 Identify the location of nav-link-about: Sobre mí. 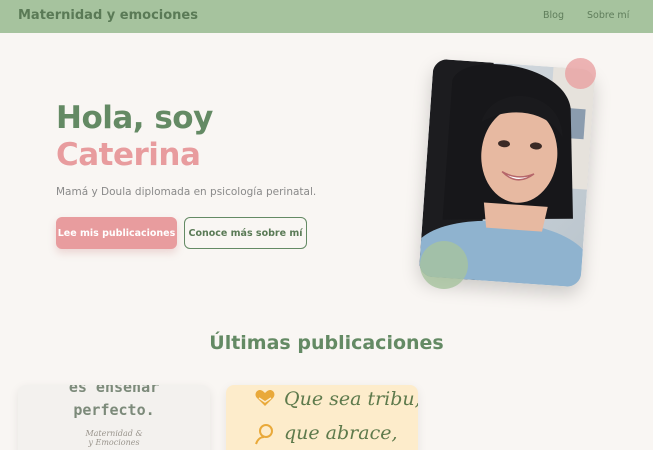
(608, 15).